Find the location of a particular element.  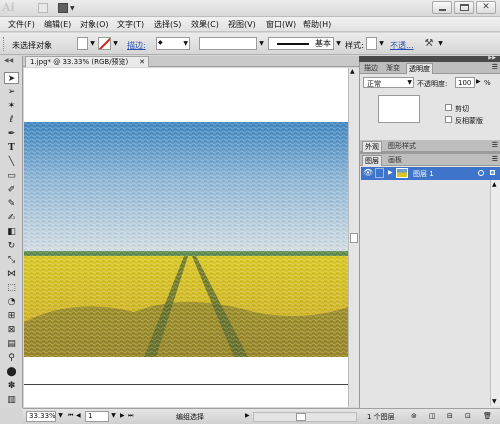

type-tool-icon: T is located at coordinates (11, 148).